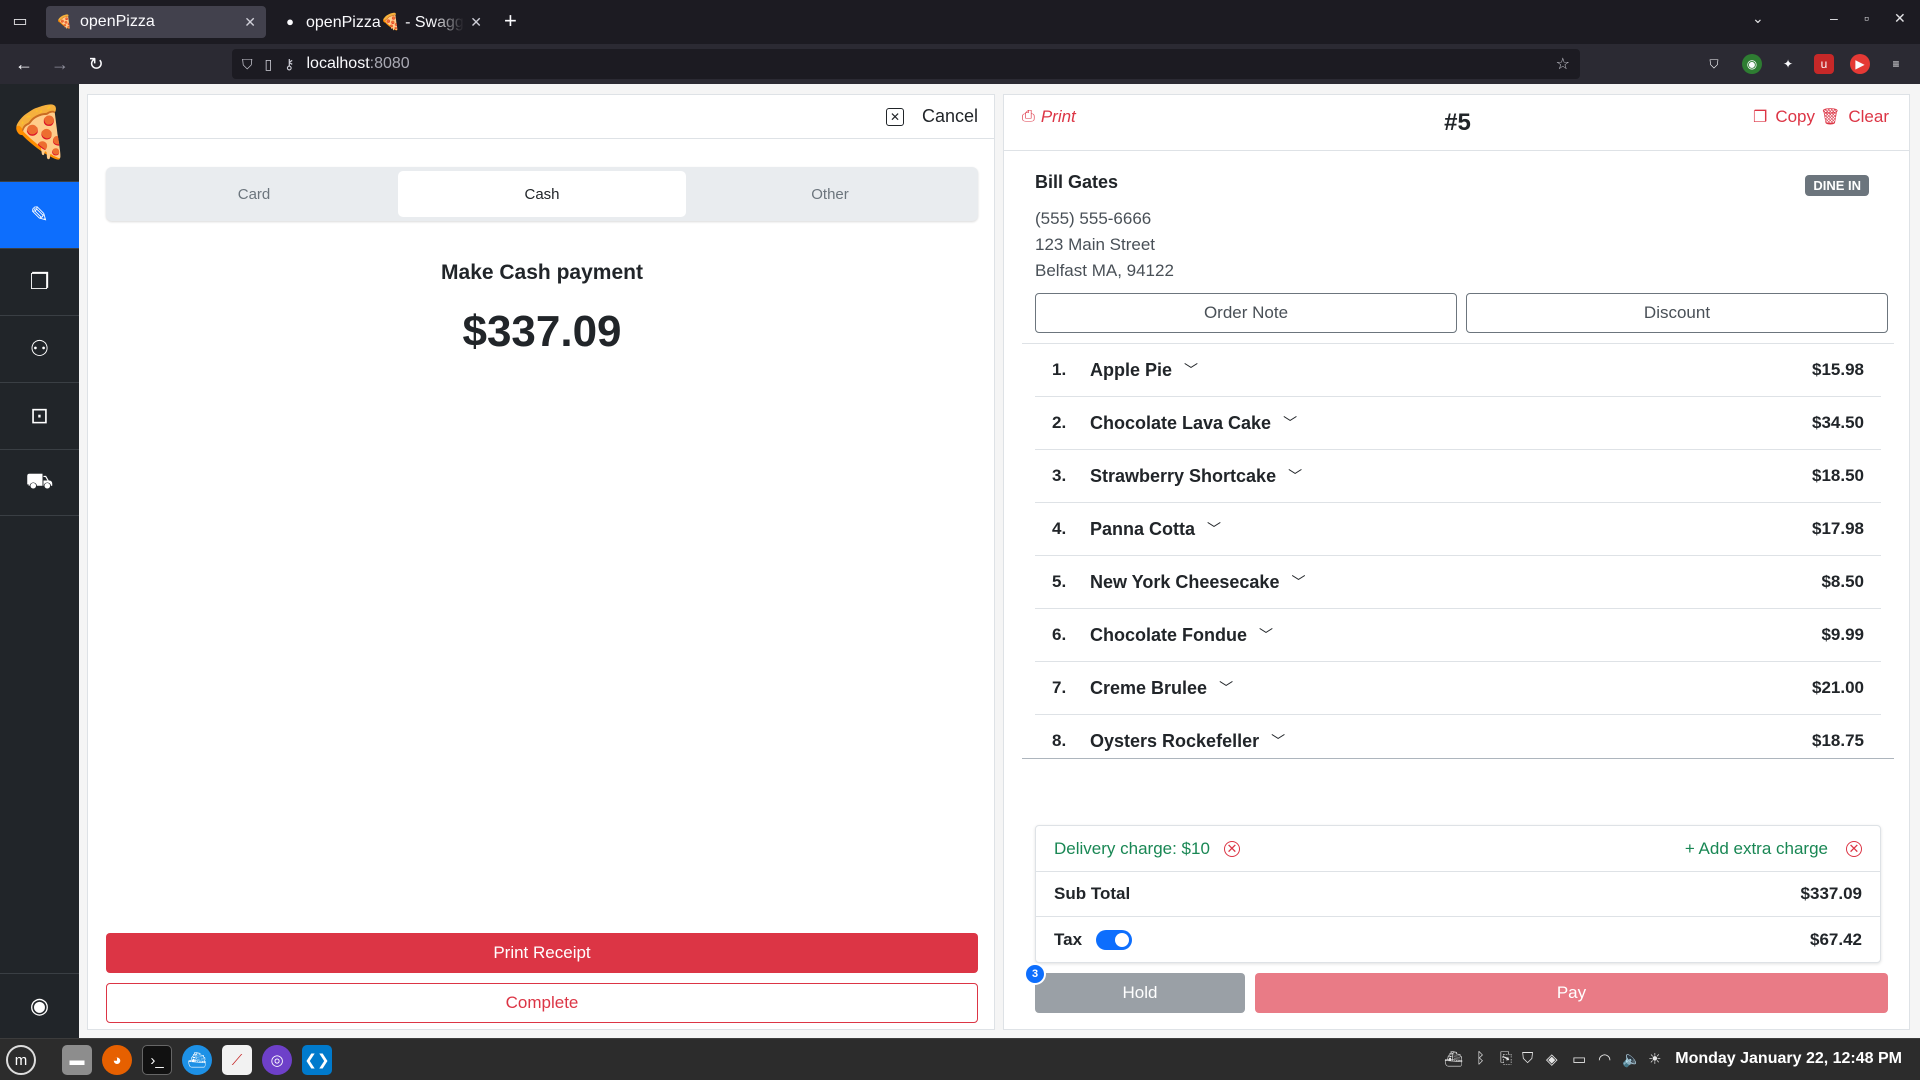  Describe the element at coordinates (1114, 939) in the screenshot. I see `tax-toggle` at that location.